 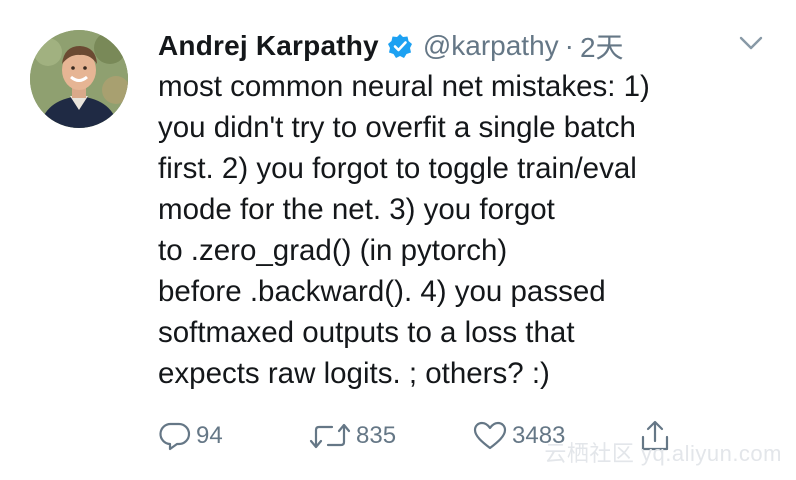 I want to click on chevron-down-icon, so click(x=751, y=43).